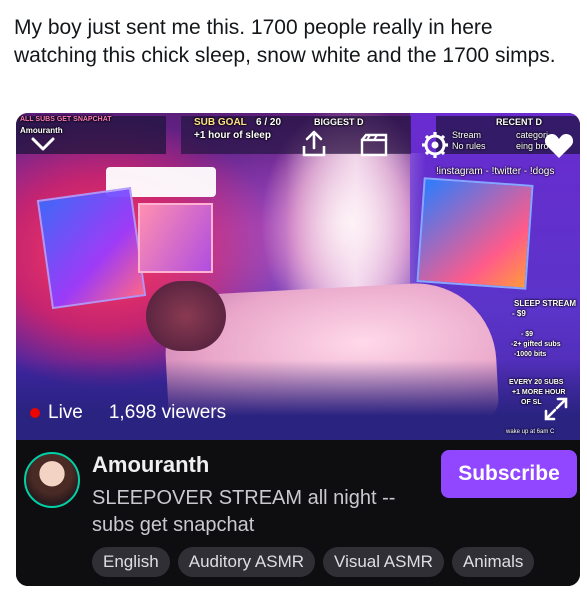 The width and height of the screenshot is (587, 594). What do you see at coordinates (495, 171) in the screenshot?
I see `overlay-socials: !instagram - !twitter - !dogs` at bounding box center [495, 171].